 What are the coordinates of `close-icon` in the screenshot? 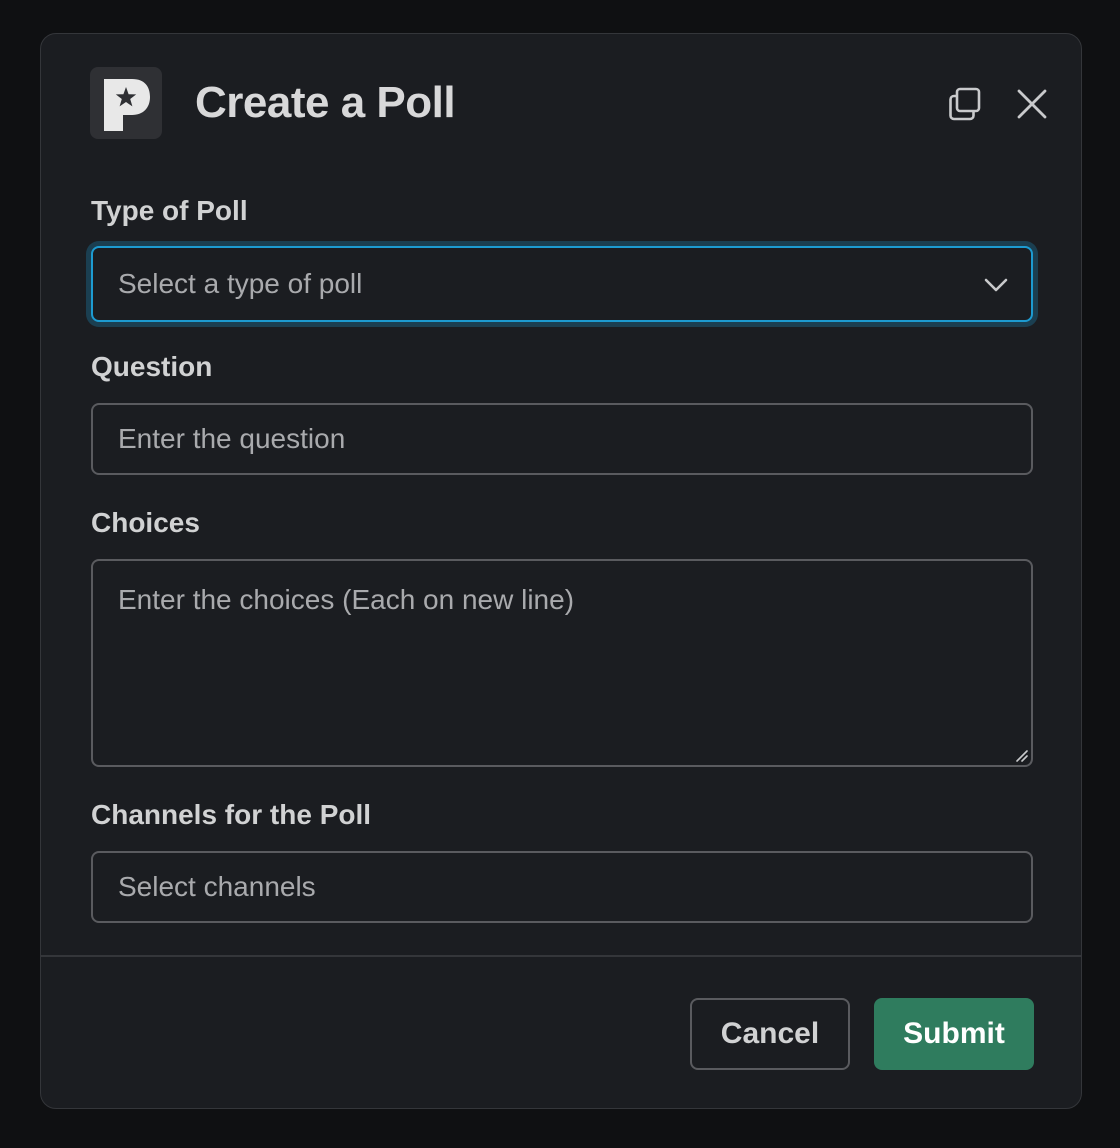 It's located at (1032, 104).